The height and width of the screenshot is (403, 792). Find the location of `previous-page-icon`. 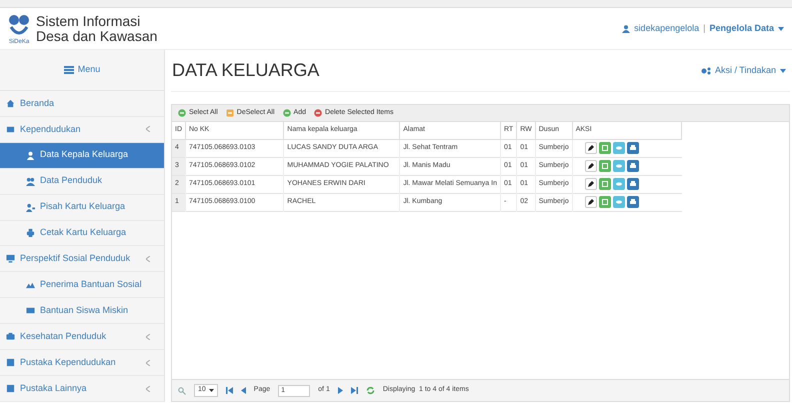

previous-page-icon is located at coordinates (243, 390).